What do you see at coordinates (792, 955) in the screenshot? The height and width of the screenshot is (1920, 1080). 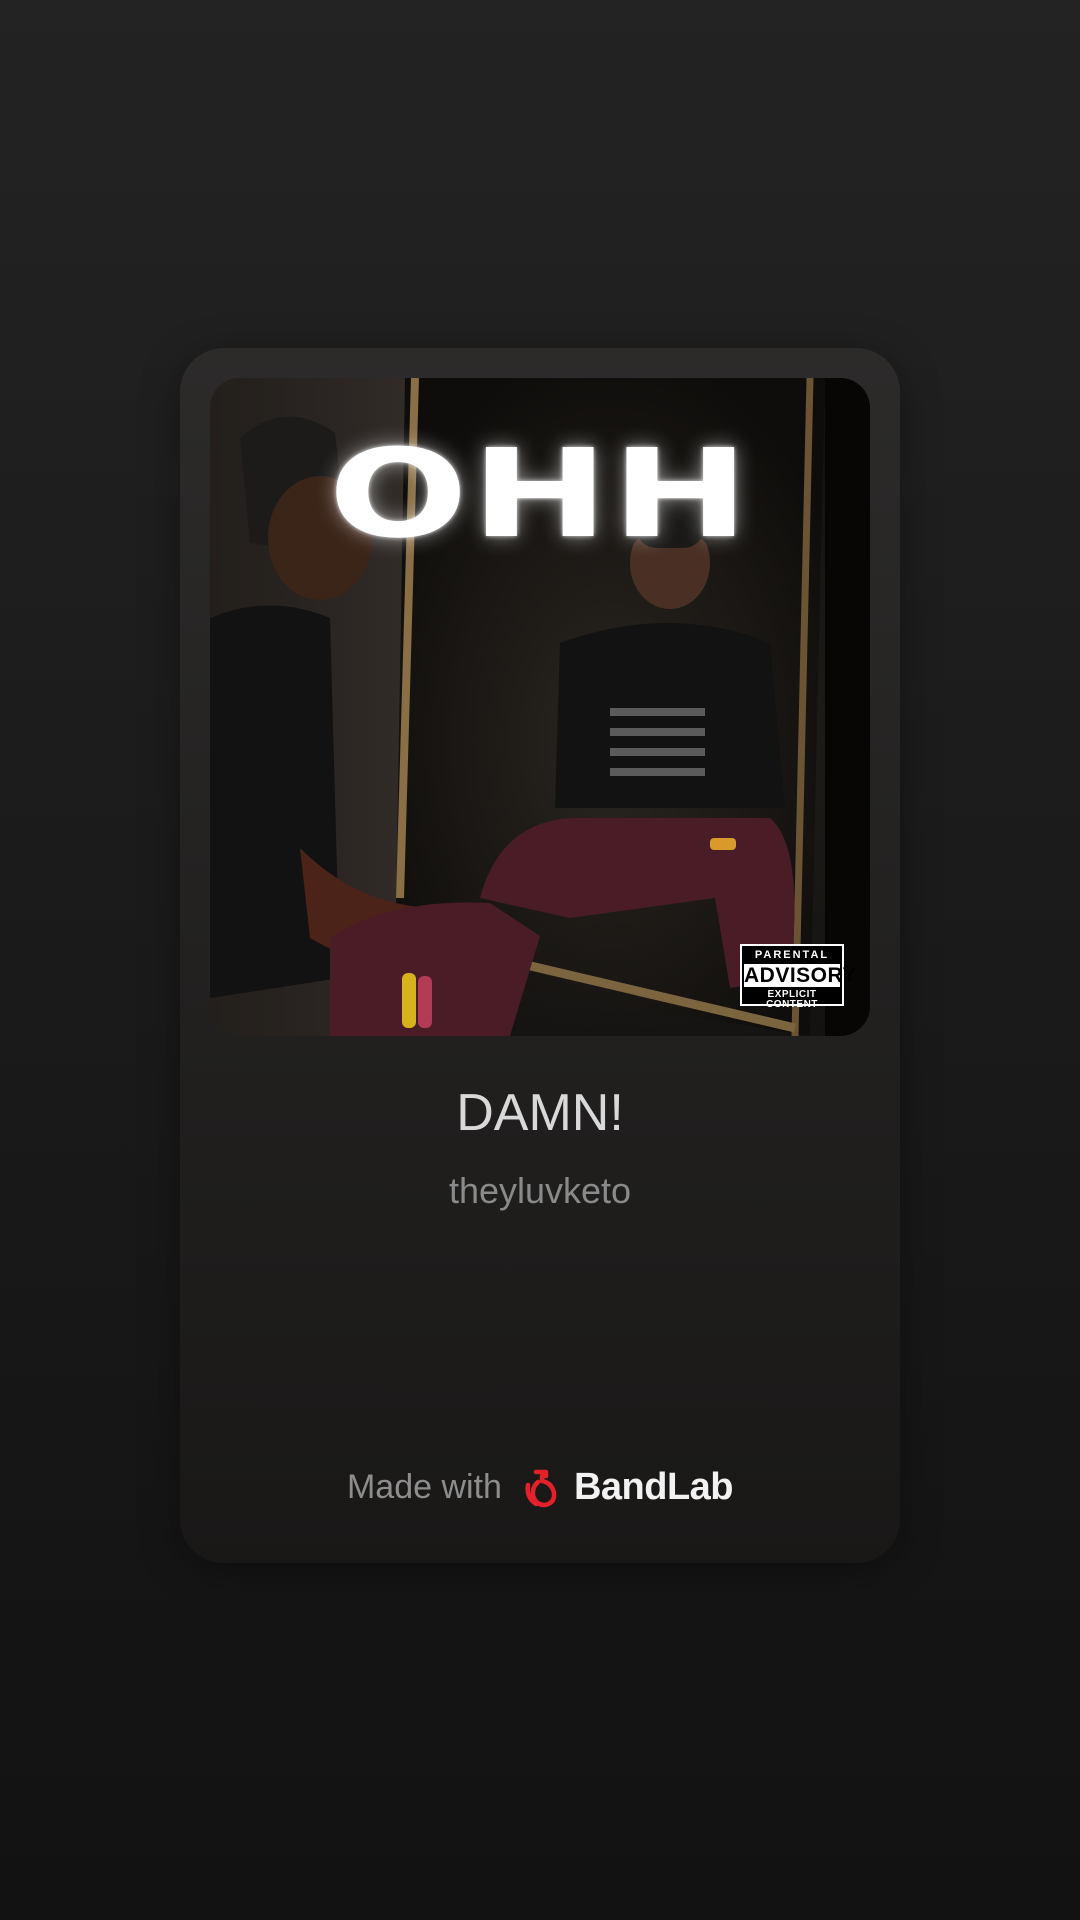 I see `advisory-line1: PARENTAL` at bounding box center [792, 955].